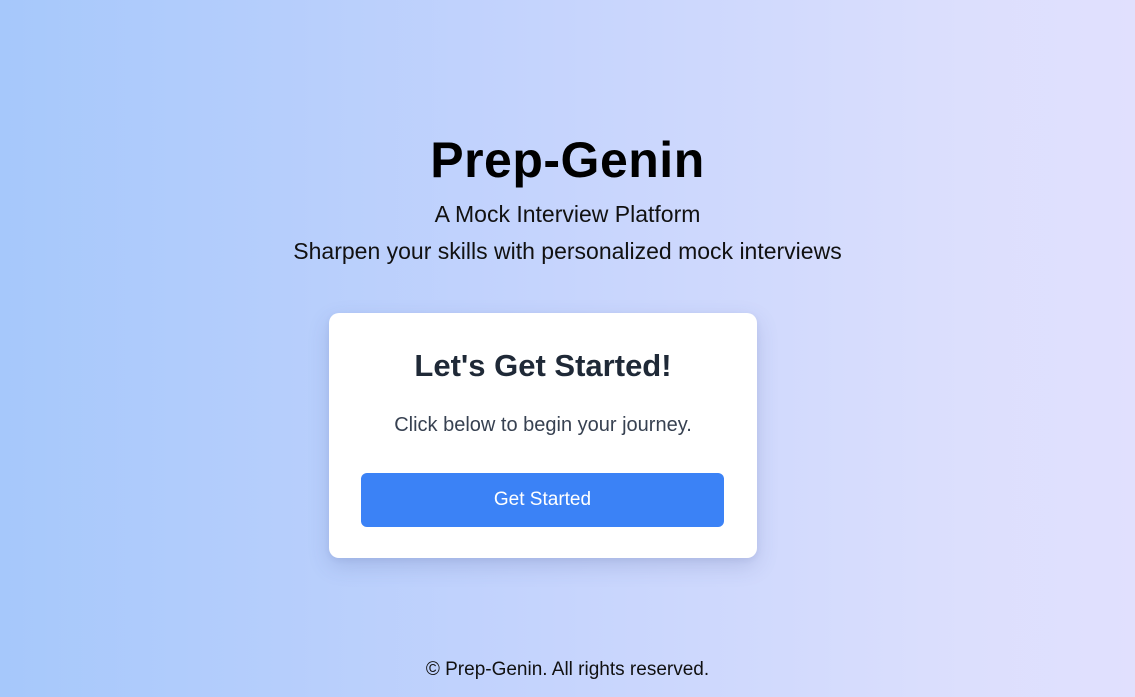 This screenshot has height=697, width=1135. Describe the element at coordinates (542, 500) in the screenshot. I see `get-started-button: Get Started` at that location.